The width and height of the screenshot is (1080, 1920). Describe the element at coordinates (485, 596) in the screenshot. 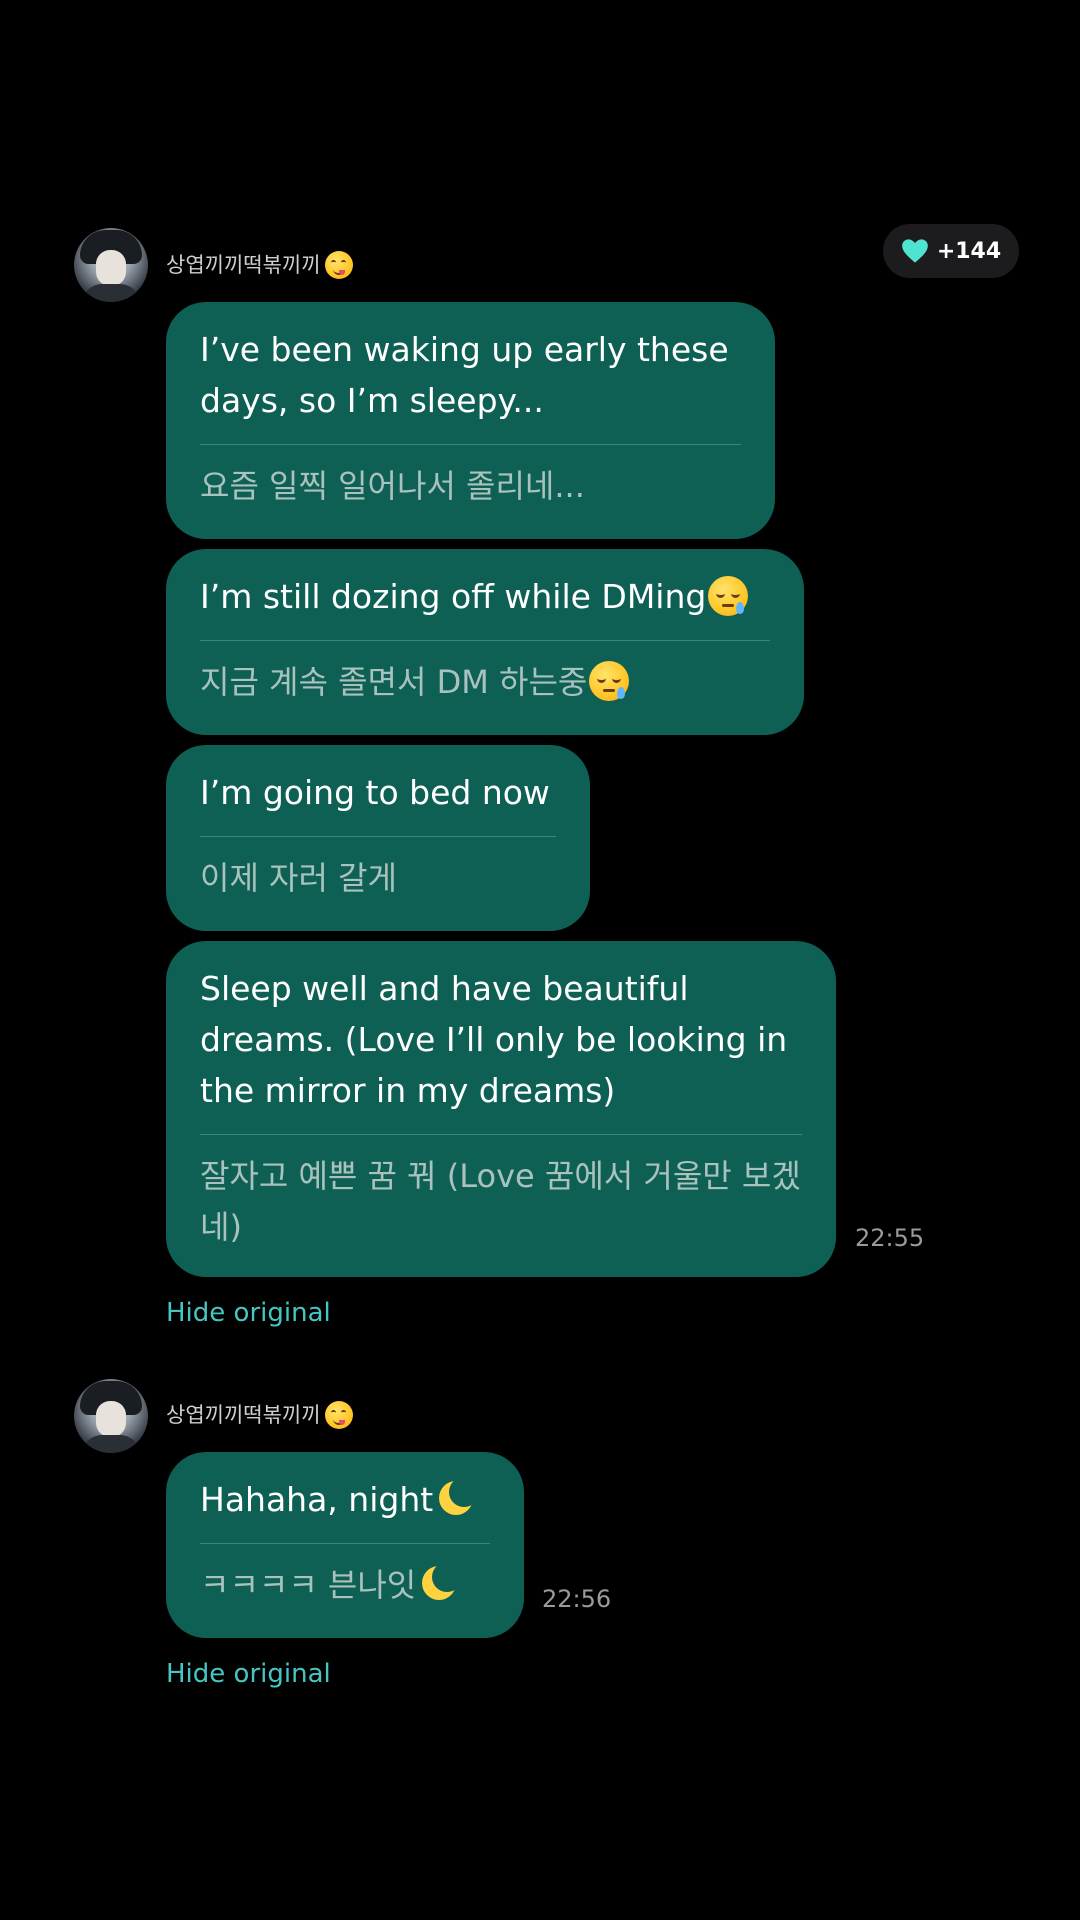

I see `message-text: I’m still dozing off while DMing` at that location.